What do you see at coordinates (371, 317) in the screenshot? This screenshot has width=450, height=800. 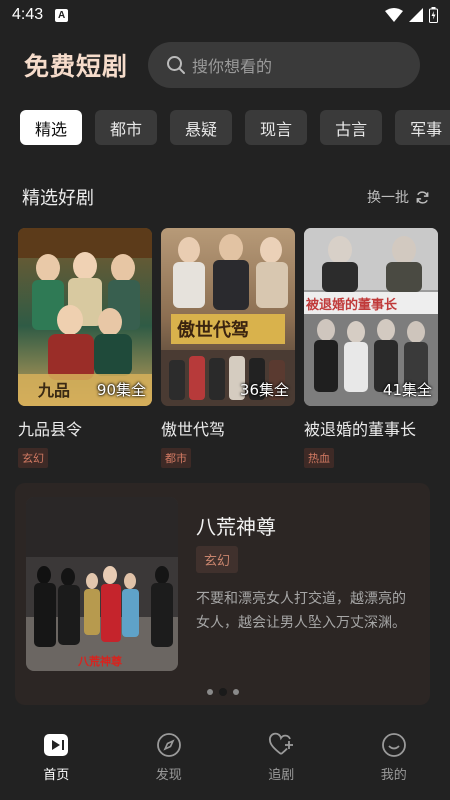 I see `drama-poster: 被退婚的董事长 41集全` at bounding box center [371, 317].